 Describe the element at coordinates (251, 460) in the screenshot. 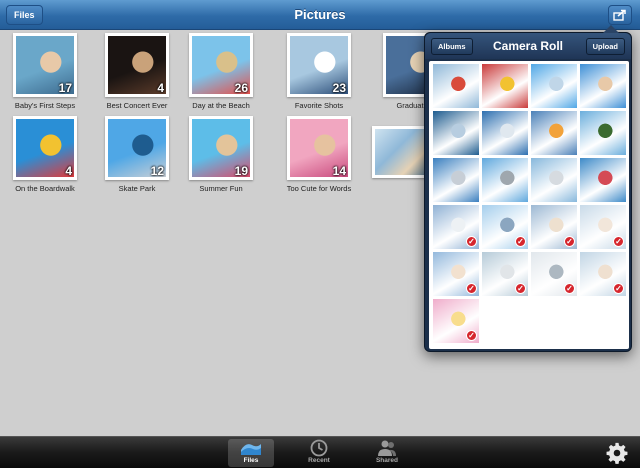

I see `tab-label: Files` at that location.